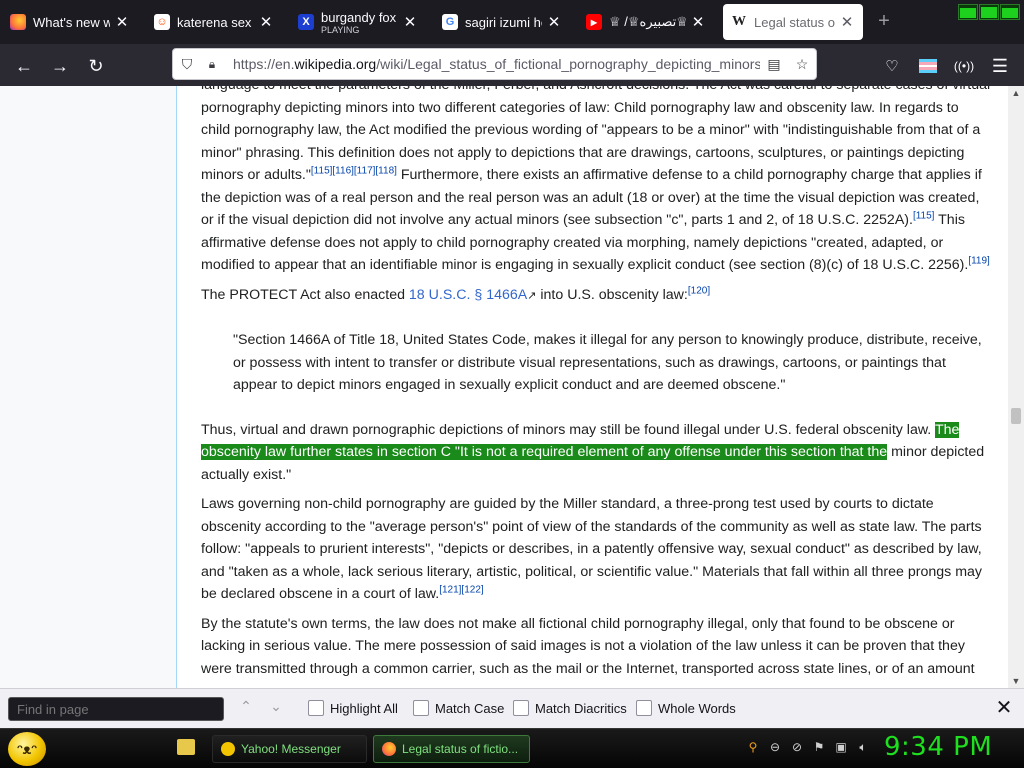  What do you see at coordinates (246, 706) in the screenshot?
I see `find-previous-icon: ⌃` at bounding box center [246, 706].